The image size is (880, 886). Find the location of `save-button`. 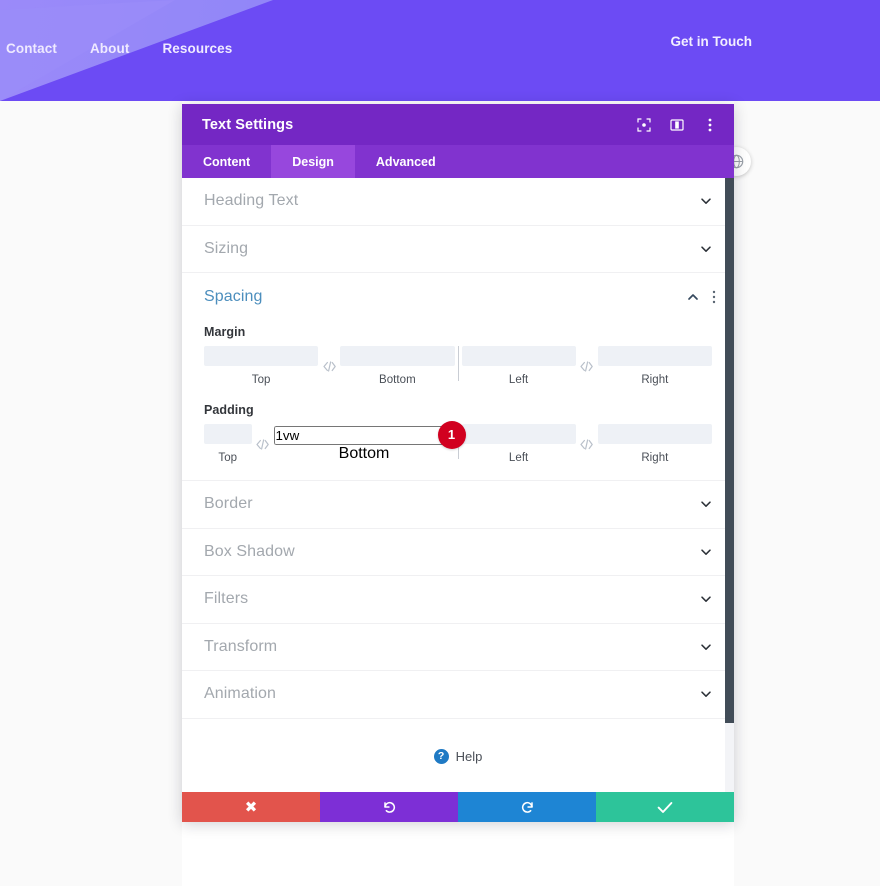

save-button is located at coordinates (665, 807).